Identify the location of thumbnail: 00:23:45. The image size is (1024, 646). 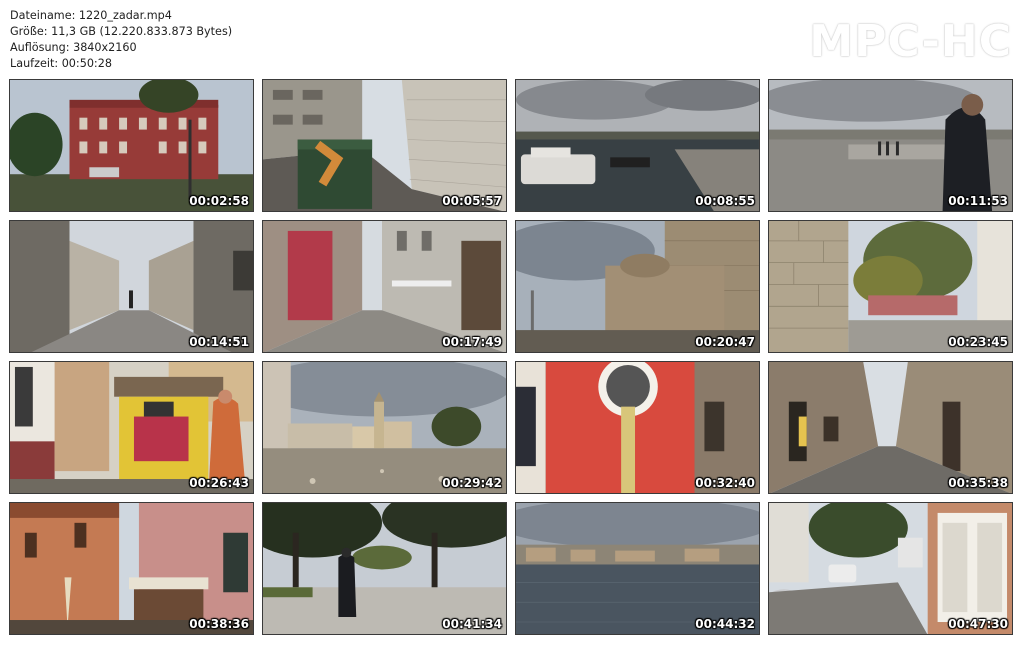
(890, 286).